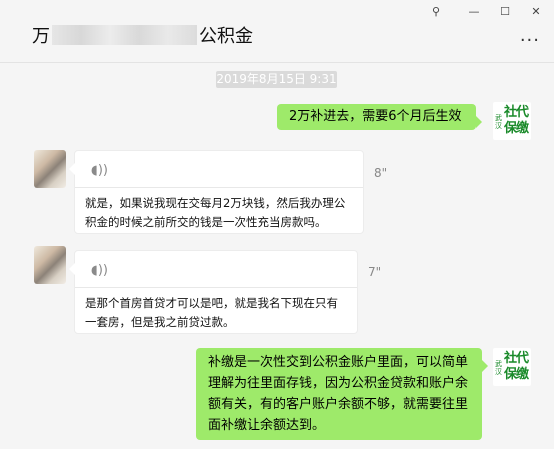  What do you see at coordinates (436, 12) in the screenshot?
I see `pin-icon: ⚲` at bounding box center [436, 12].